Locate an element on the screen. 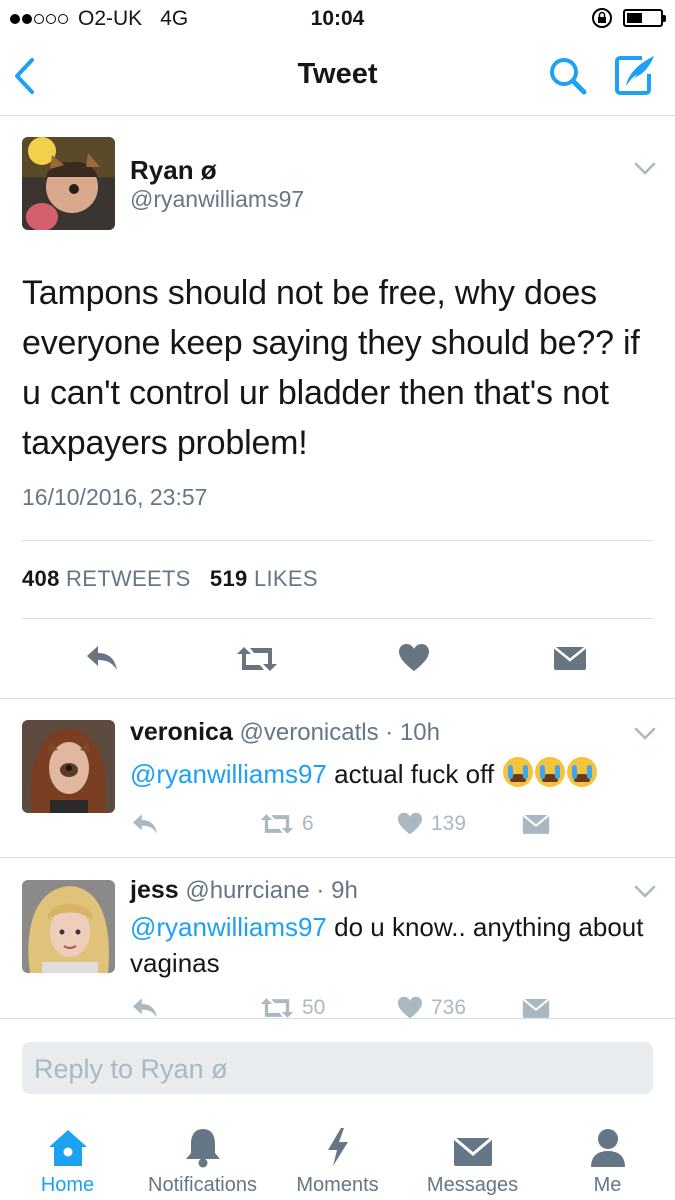 This screenshot has width=675, height=1200. tab-bar: Home Notifications Moments Messages Me is located at coordinates (337, 1156).